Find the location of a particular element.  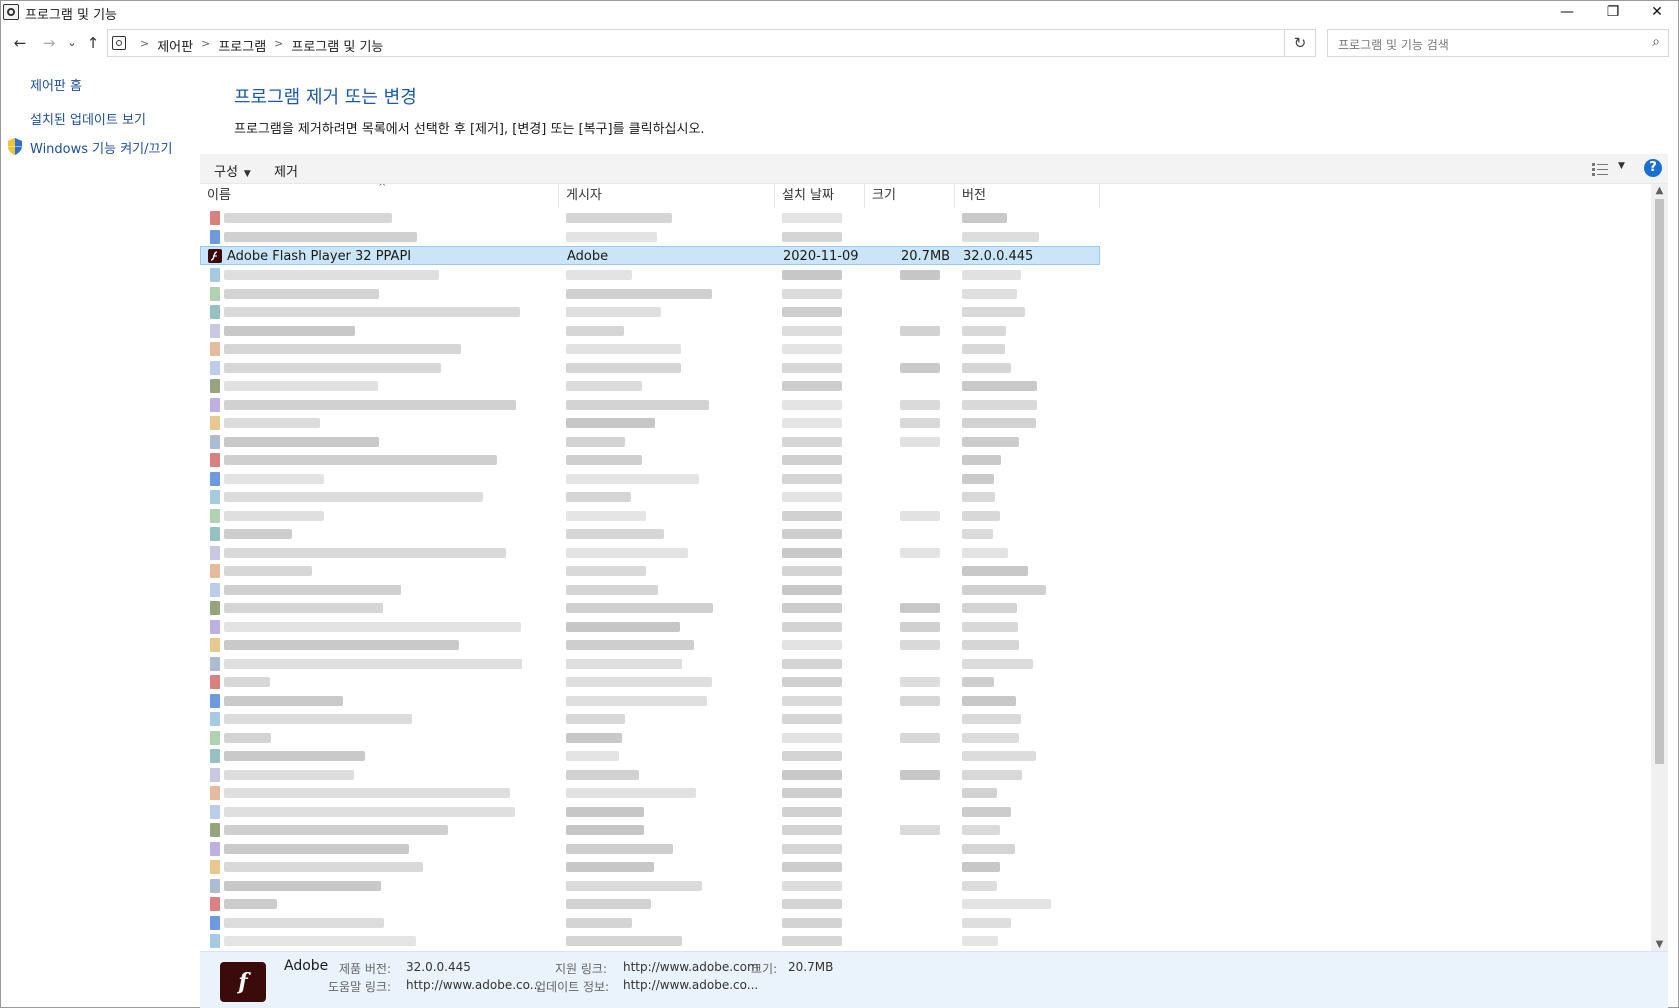

uninstall-button: 제거 is located at coordinates (286, 170).